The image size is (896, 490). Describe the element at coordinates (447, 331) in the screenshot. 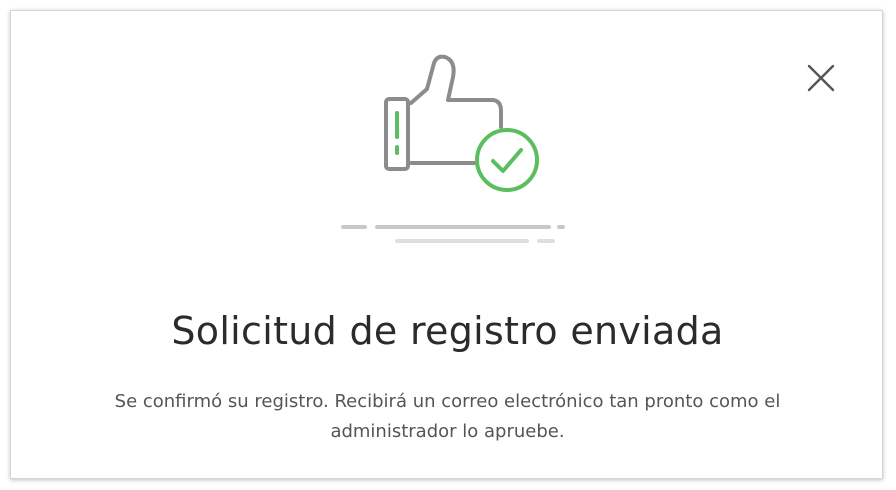

I see `dialog-title: Solicitud de registro enviada` at that location.